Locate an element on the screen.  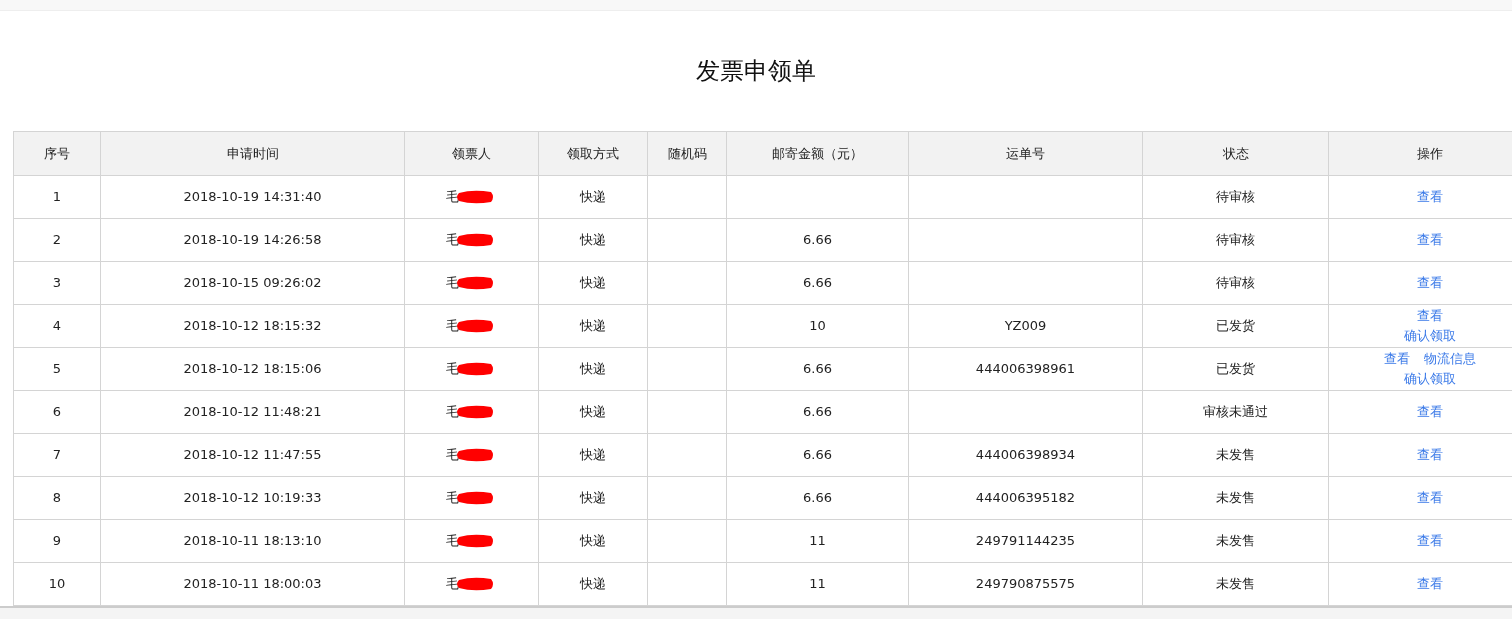
column-header: 状态 is located at coordinates (1235, 153).